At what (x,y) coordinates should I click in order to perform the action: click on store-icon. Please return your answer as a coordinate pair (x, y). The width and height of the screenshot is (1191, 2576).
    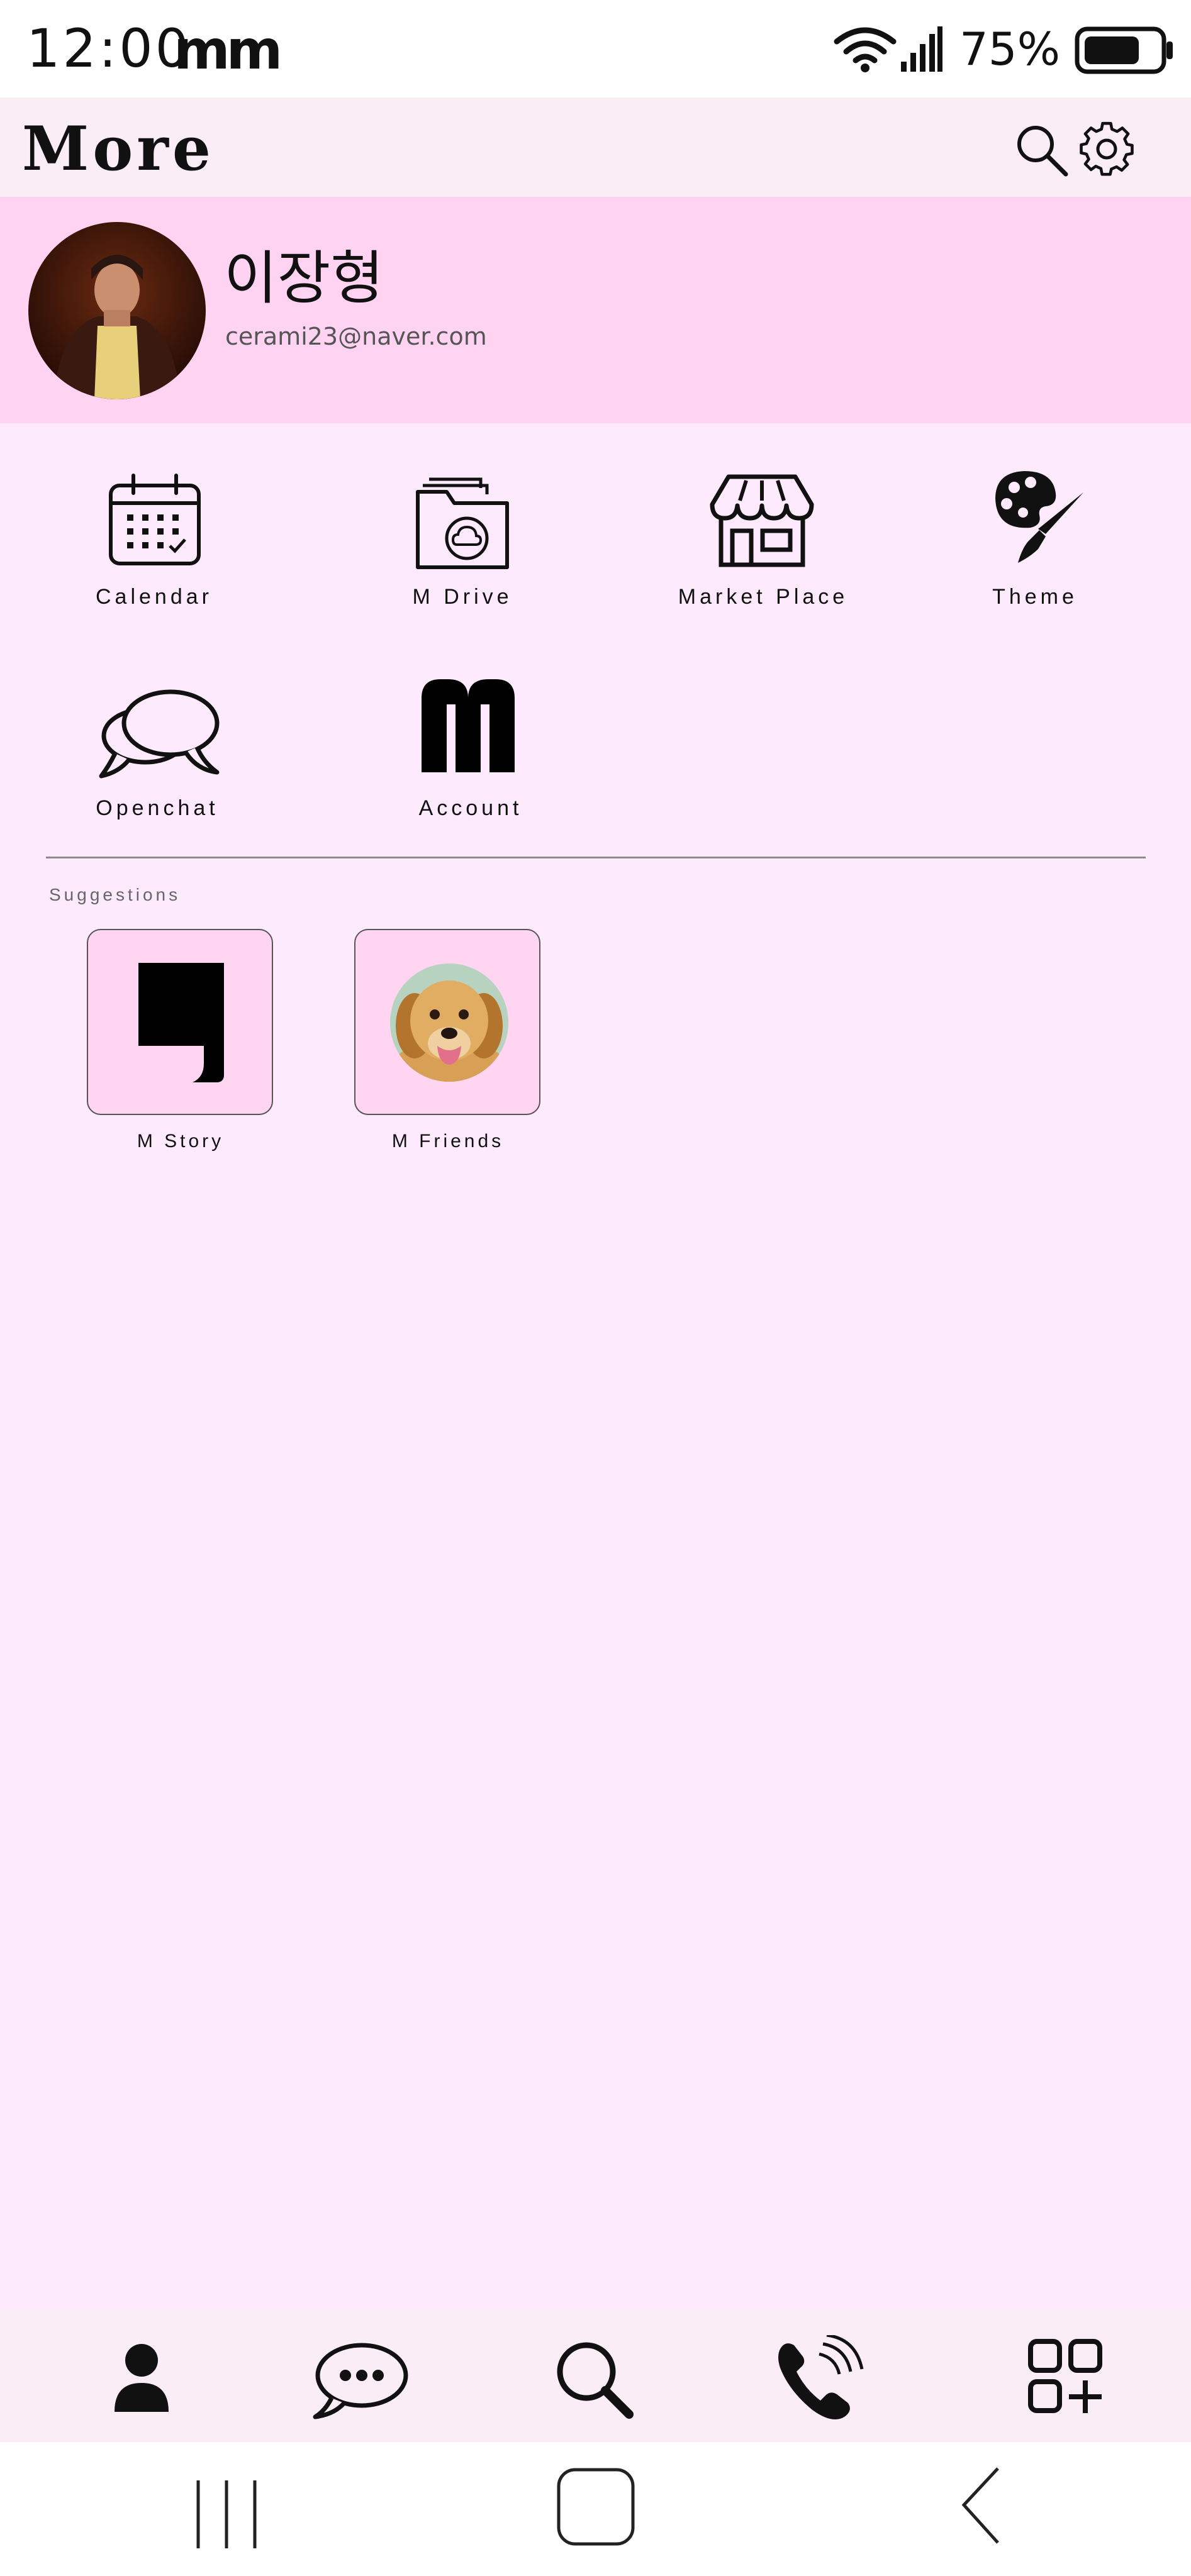
    Looking at the image, I should click on (762, 520).